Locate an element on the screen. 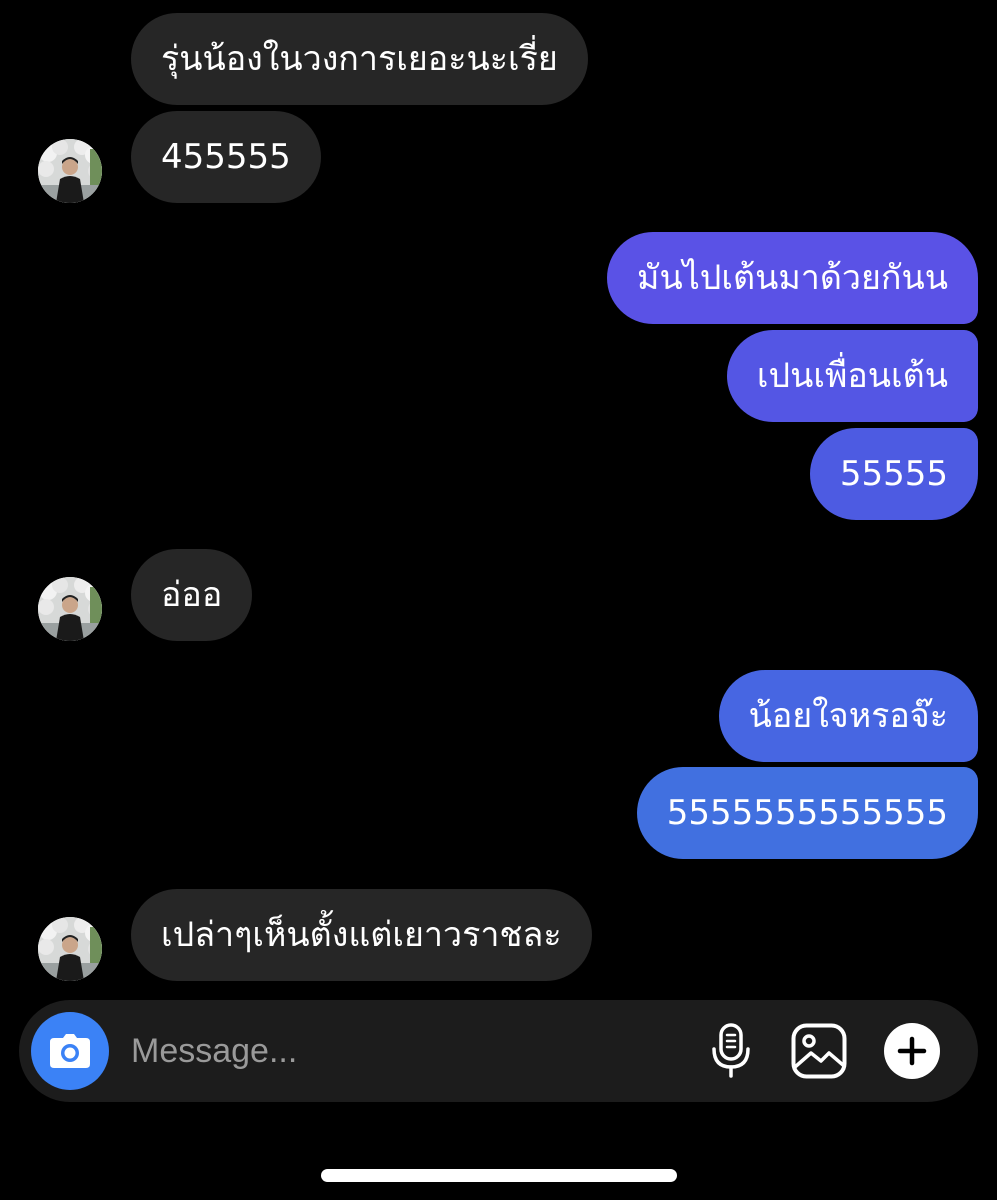  add-attachment-button is located at coordinates (912, 1051).